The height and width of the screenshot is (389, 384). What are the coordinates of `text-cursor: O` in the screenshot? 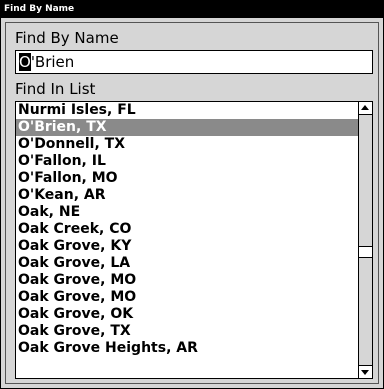 It's located at (25, 62).